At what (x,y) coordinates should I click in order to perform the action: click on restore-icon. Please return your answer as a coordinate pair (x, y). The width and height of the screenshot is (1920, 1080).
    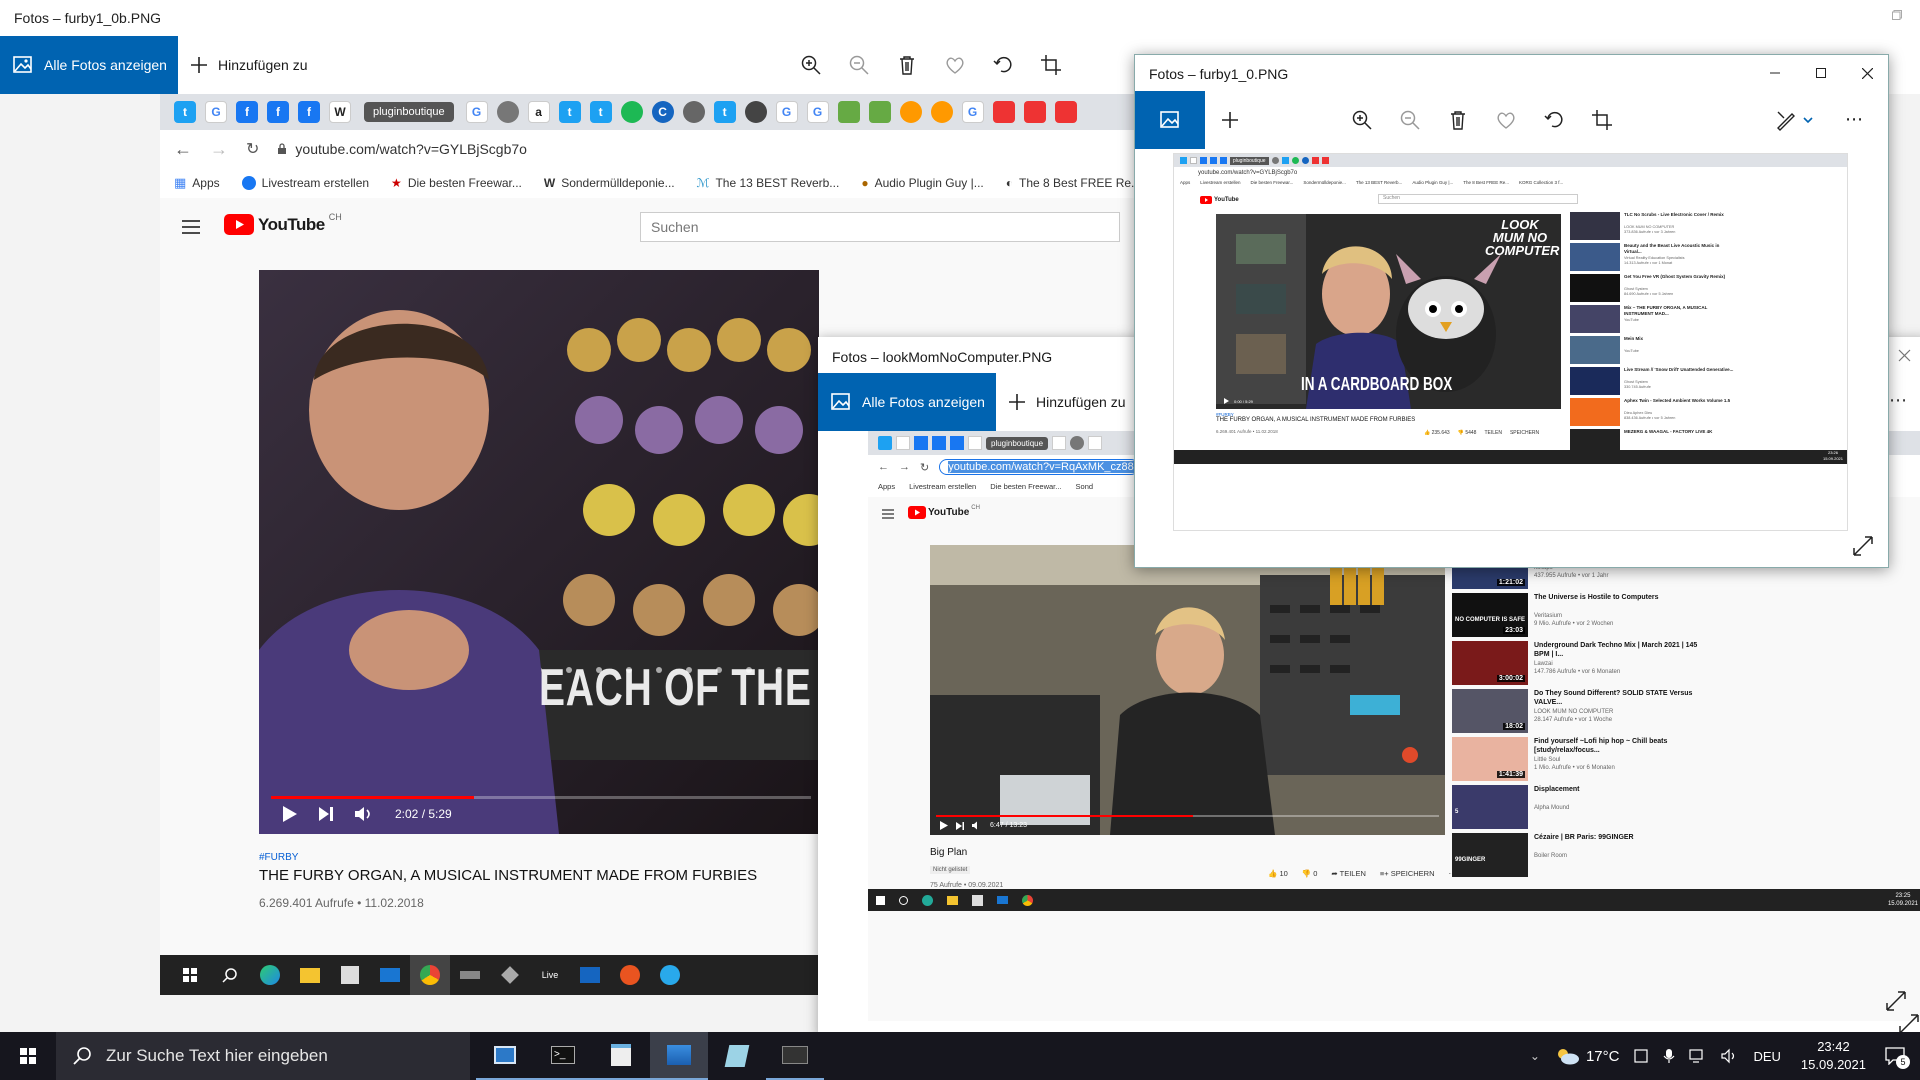
    Looking at the image, I should click on (1897, 15).